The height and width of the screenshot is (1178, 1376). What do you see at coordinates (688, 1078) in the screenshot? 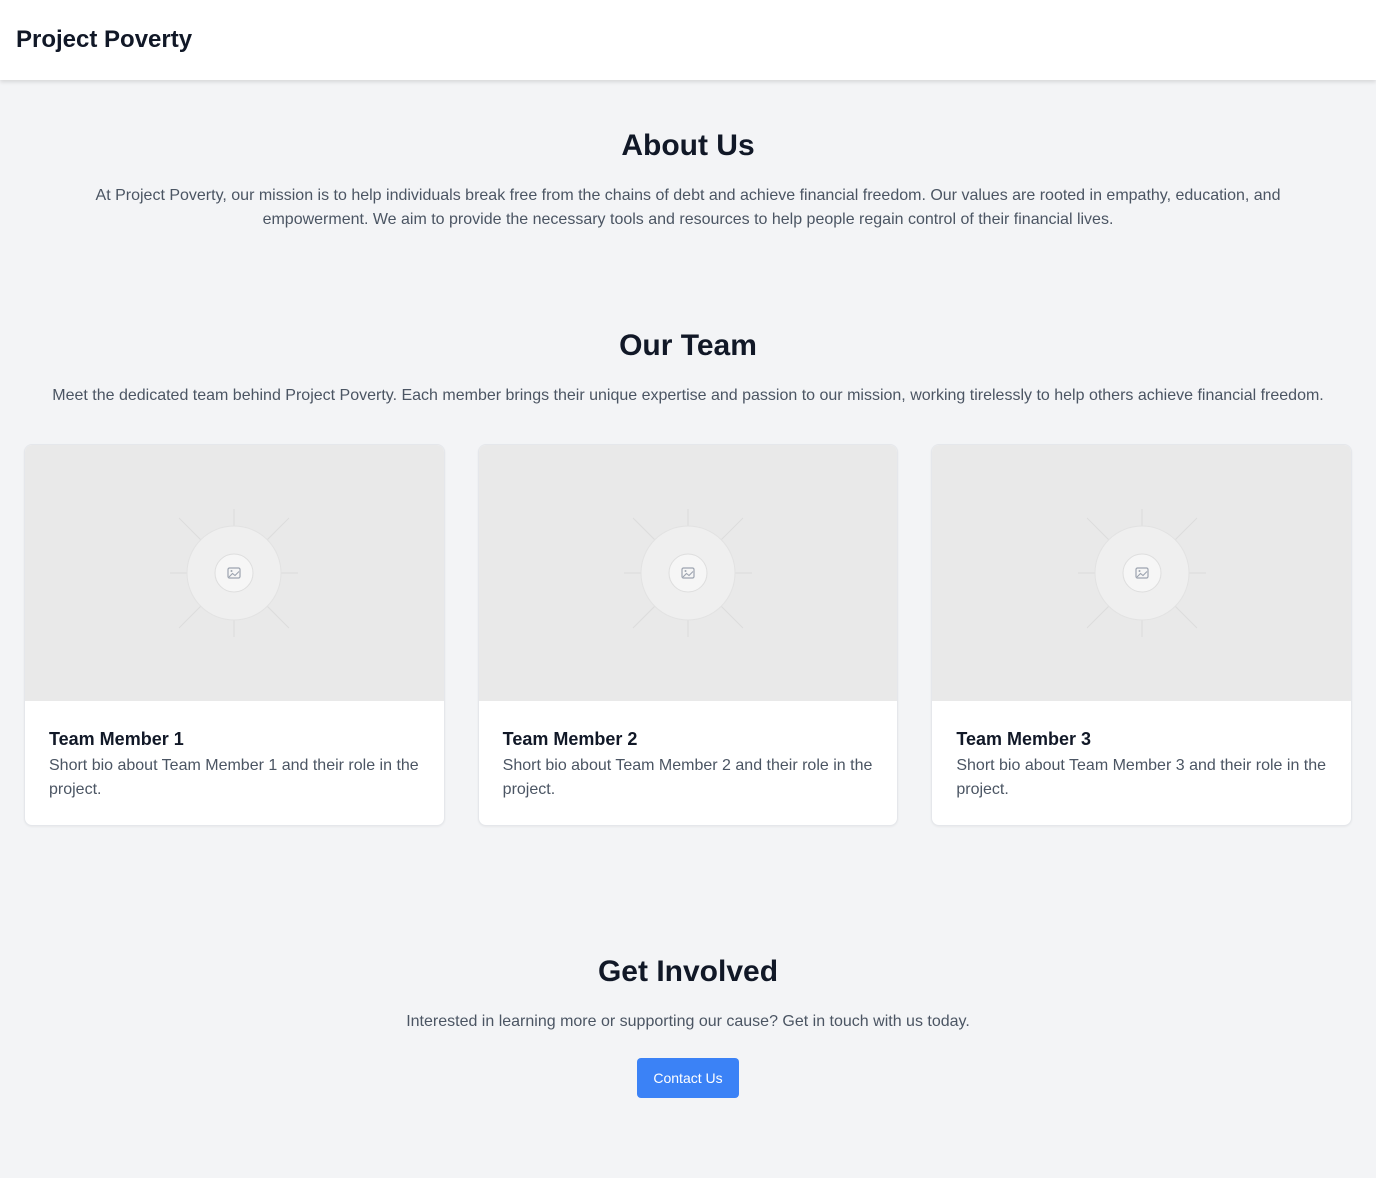
I see `contact-us-button: Contact Us` at bounding box center [688, 1078].